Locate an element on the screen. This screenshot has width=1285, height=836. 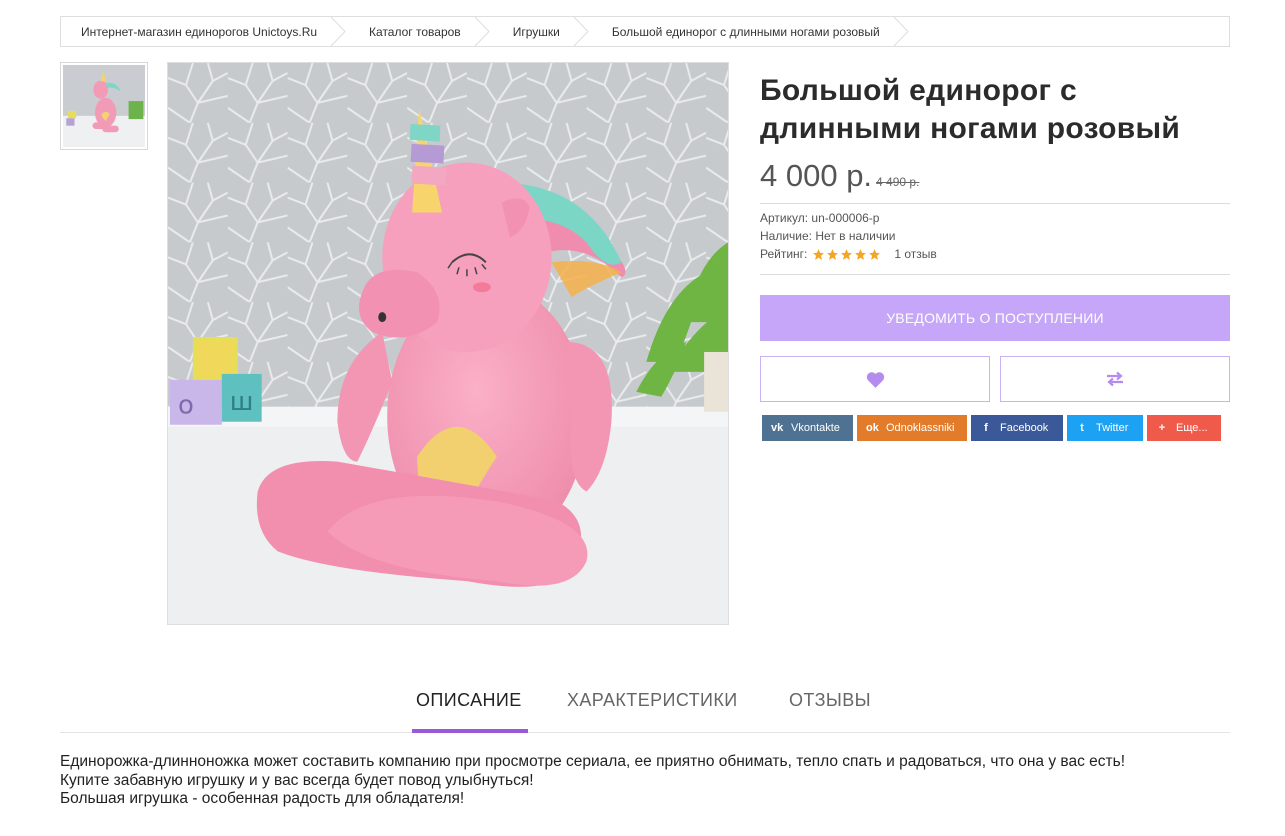
breadcrumb-label: Интернет-магазин единорогов Unictoys.Ru is located at coordinates (199, 31).